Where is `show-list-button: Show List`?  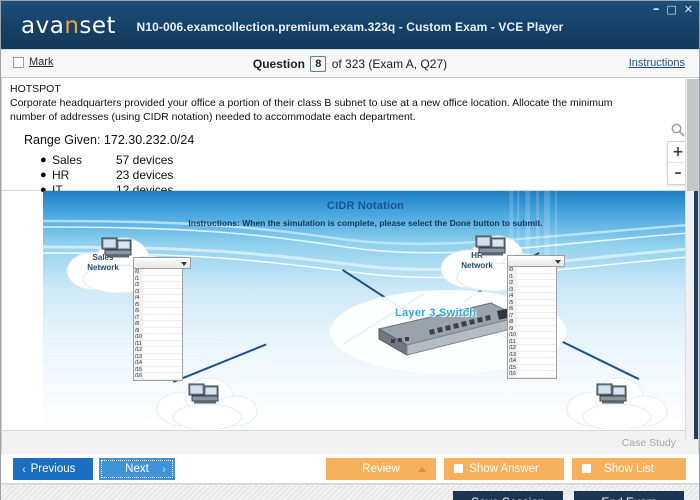 show-list-button: Show List is located at coordinates (629, 469).